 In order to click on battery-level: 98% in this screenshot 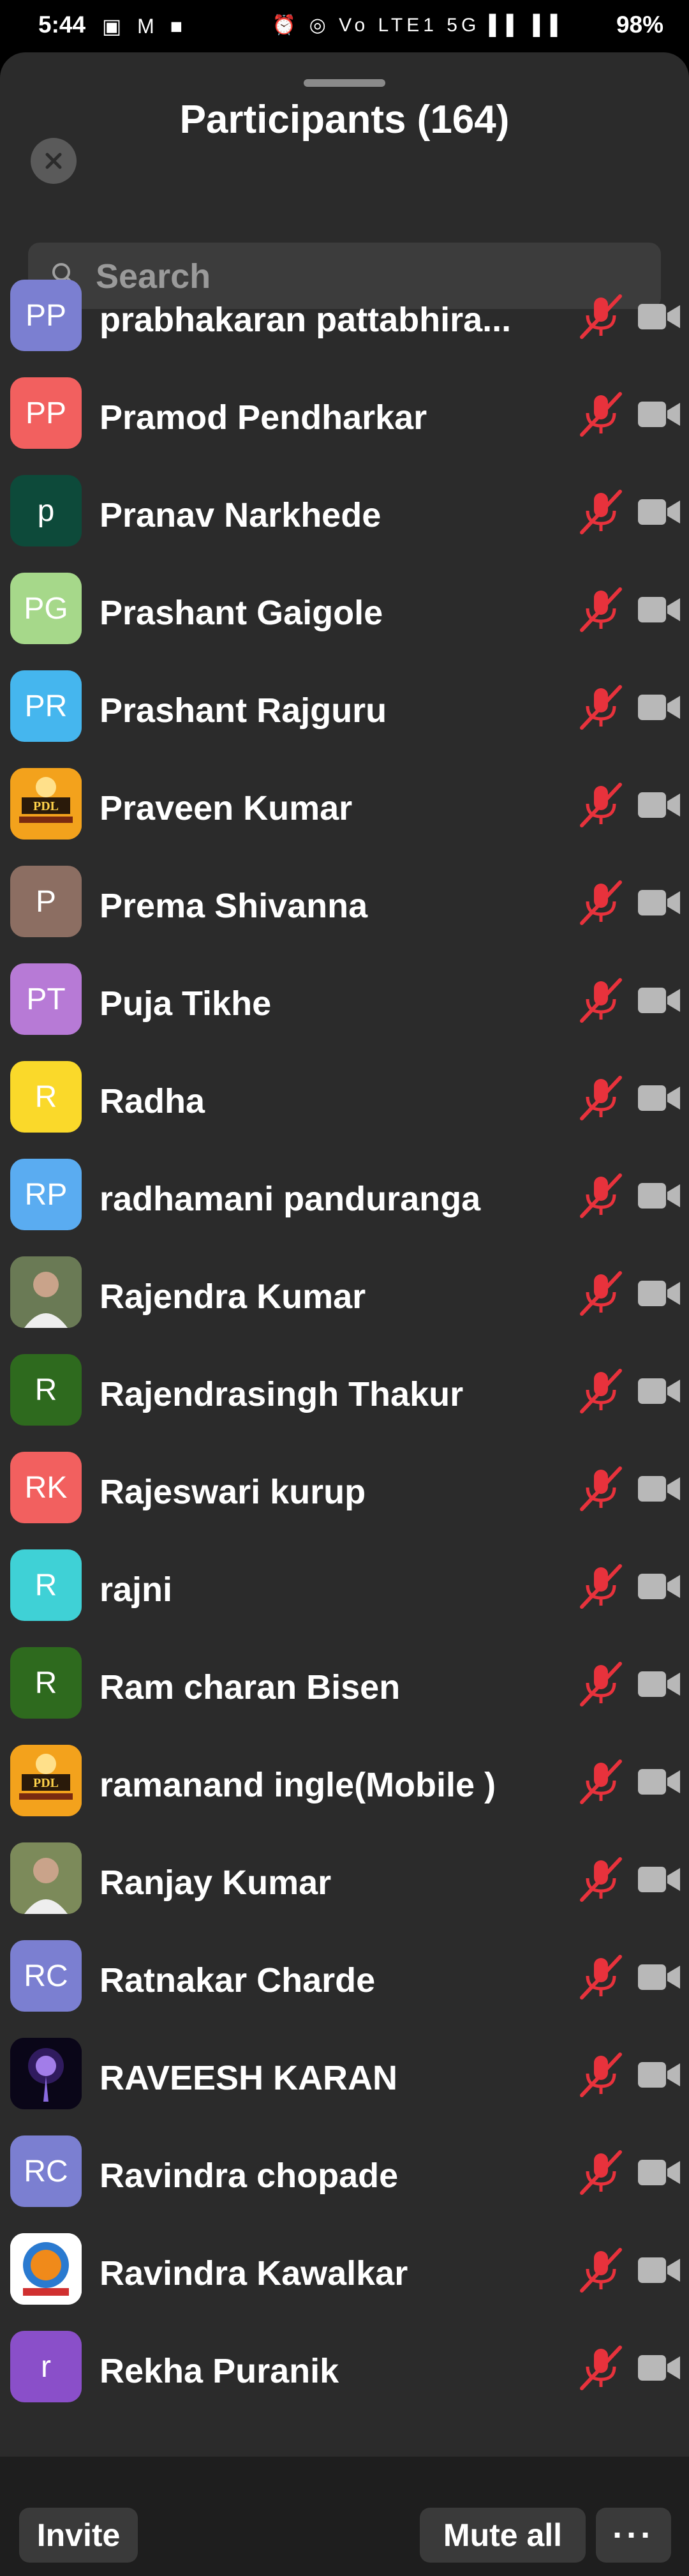, I will do `click(639, 24)`.